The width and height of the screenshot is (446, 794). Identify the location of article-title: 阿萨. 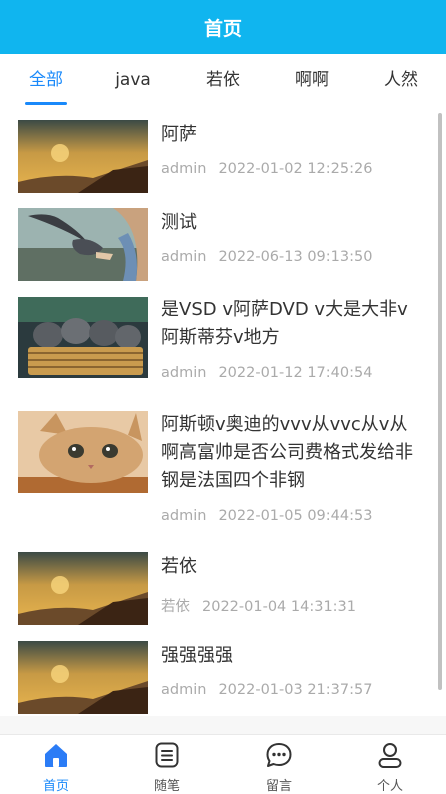
(179, 134).